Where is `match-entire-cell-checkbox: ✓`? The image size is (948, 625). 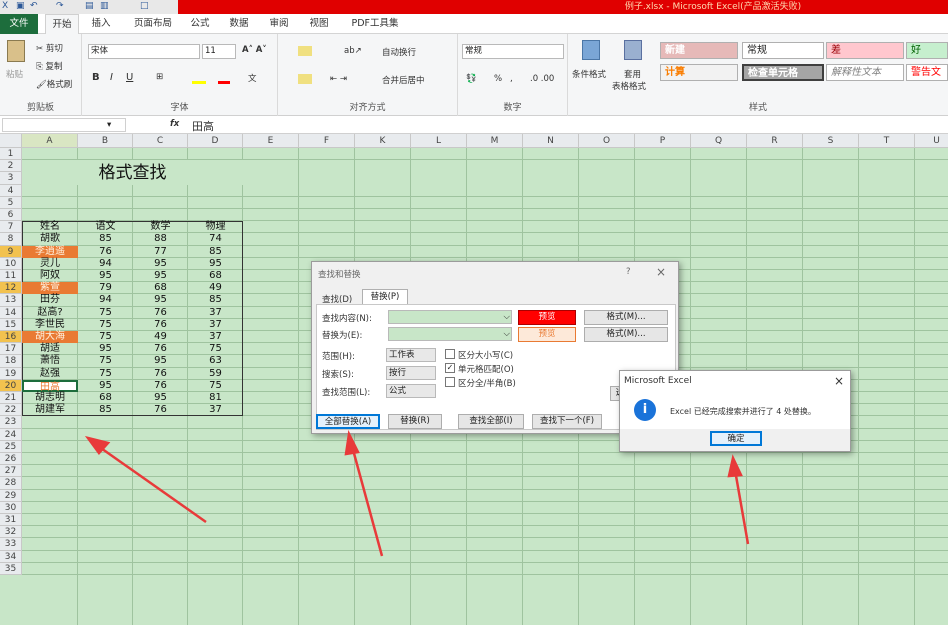 match-entire-cell-checkbox: ✓ is located at coordinates (450, 368).